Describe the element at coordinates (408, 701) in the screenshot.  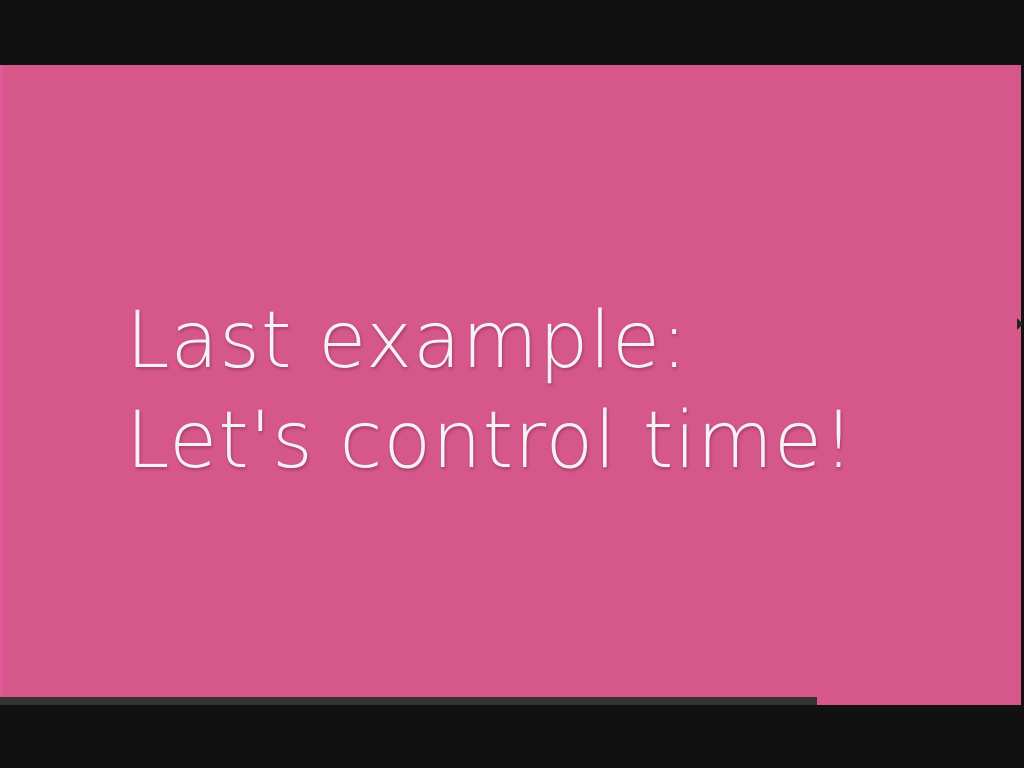
I see `presentation-progress-fill` at that location.